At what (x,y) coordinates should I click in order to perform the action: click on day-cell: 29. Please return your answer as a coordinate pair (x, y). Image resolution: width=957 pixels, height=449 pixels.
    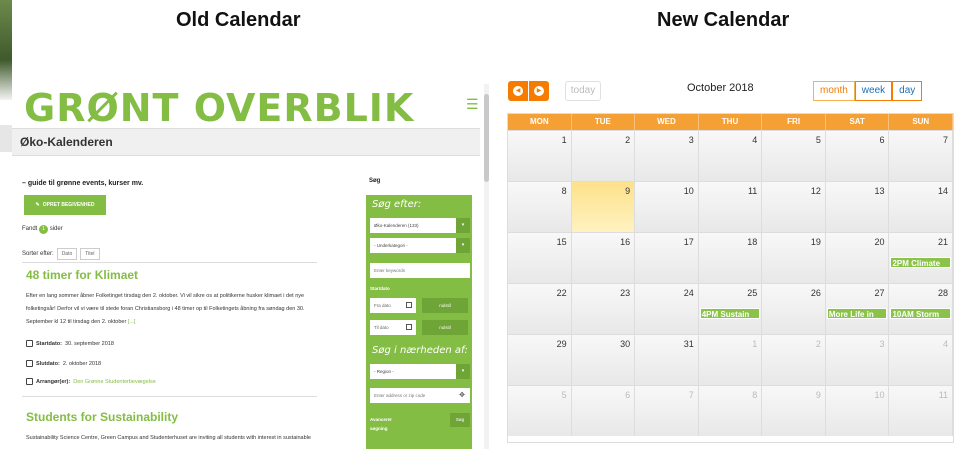
    Looking at the image, I should click on (540, 360).